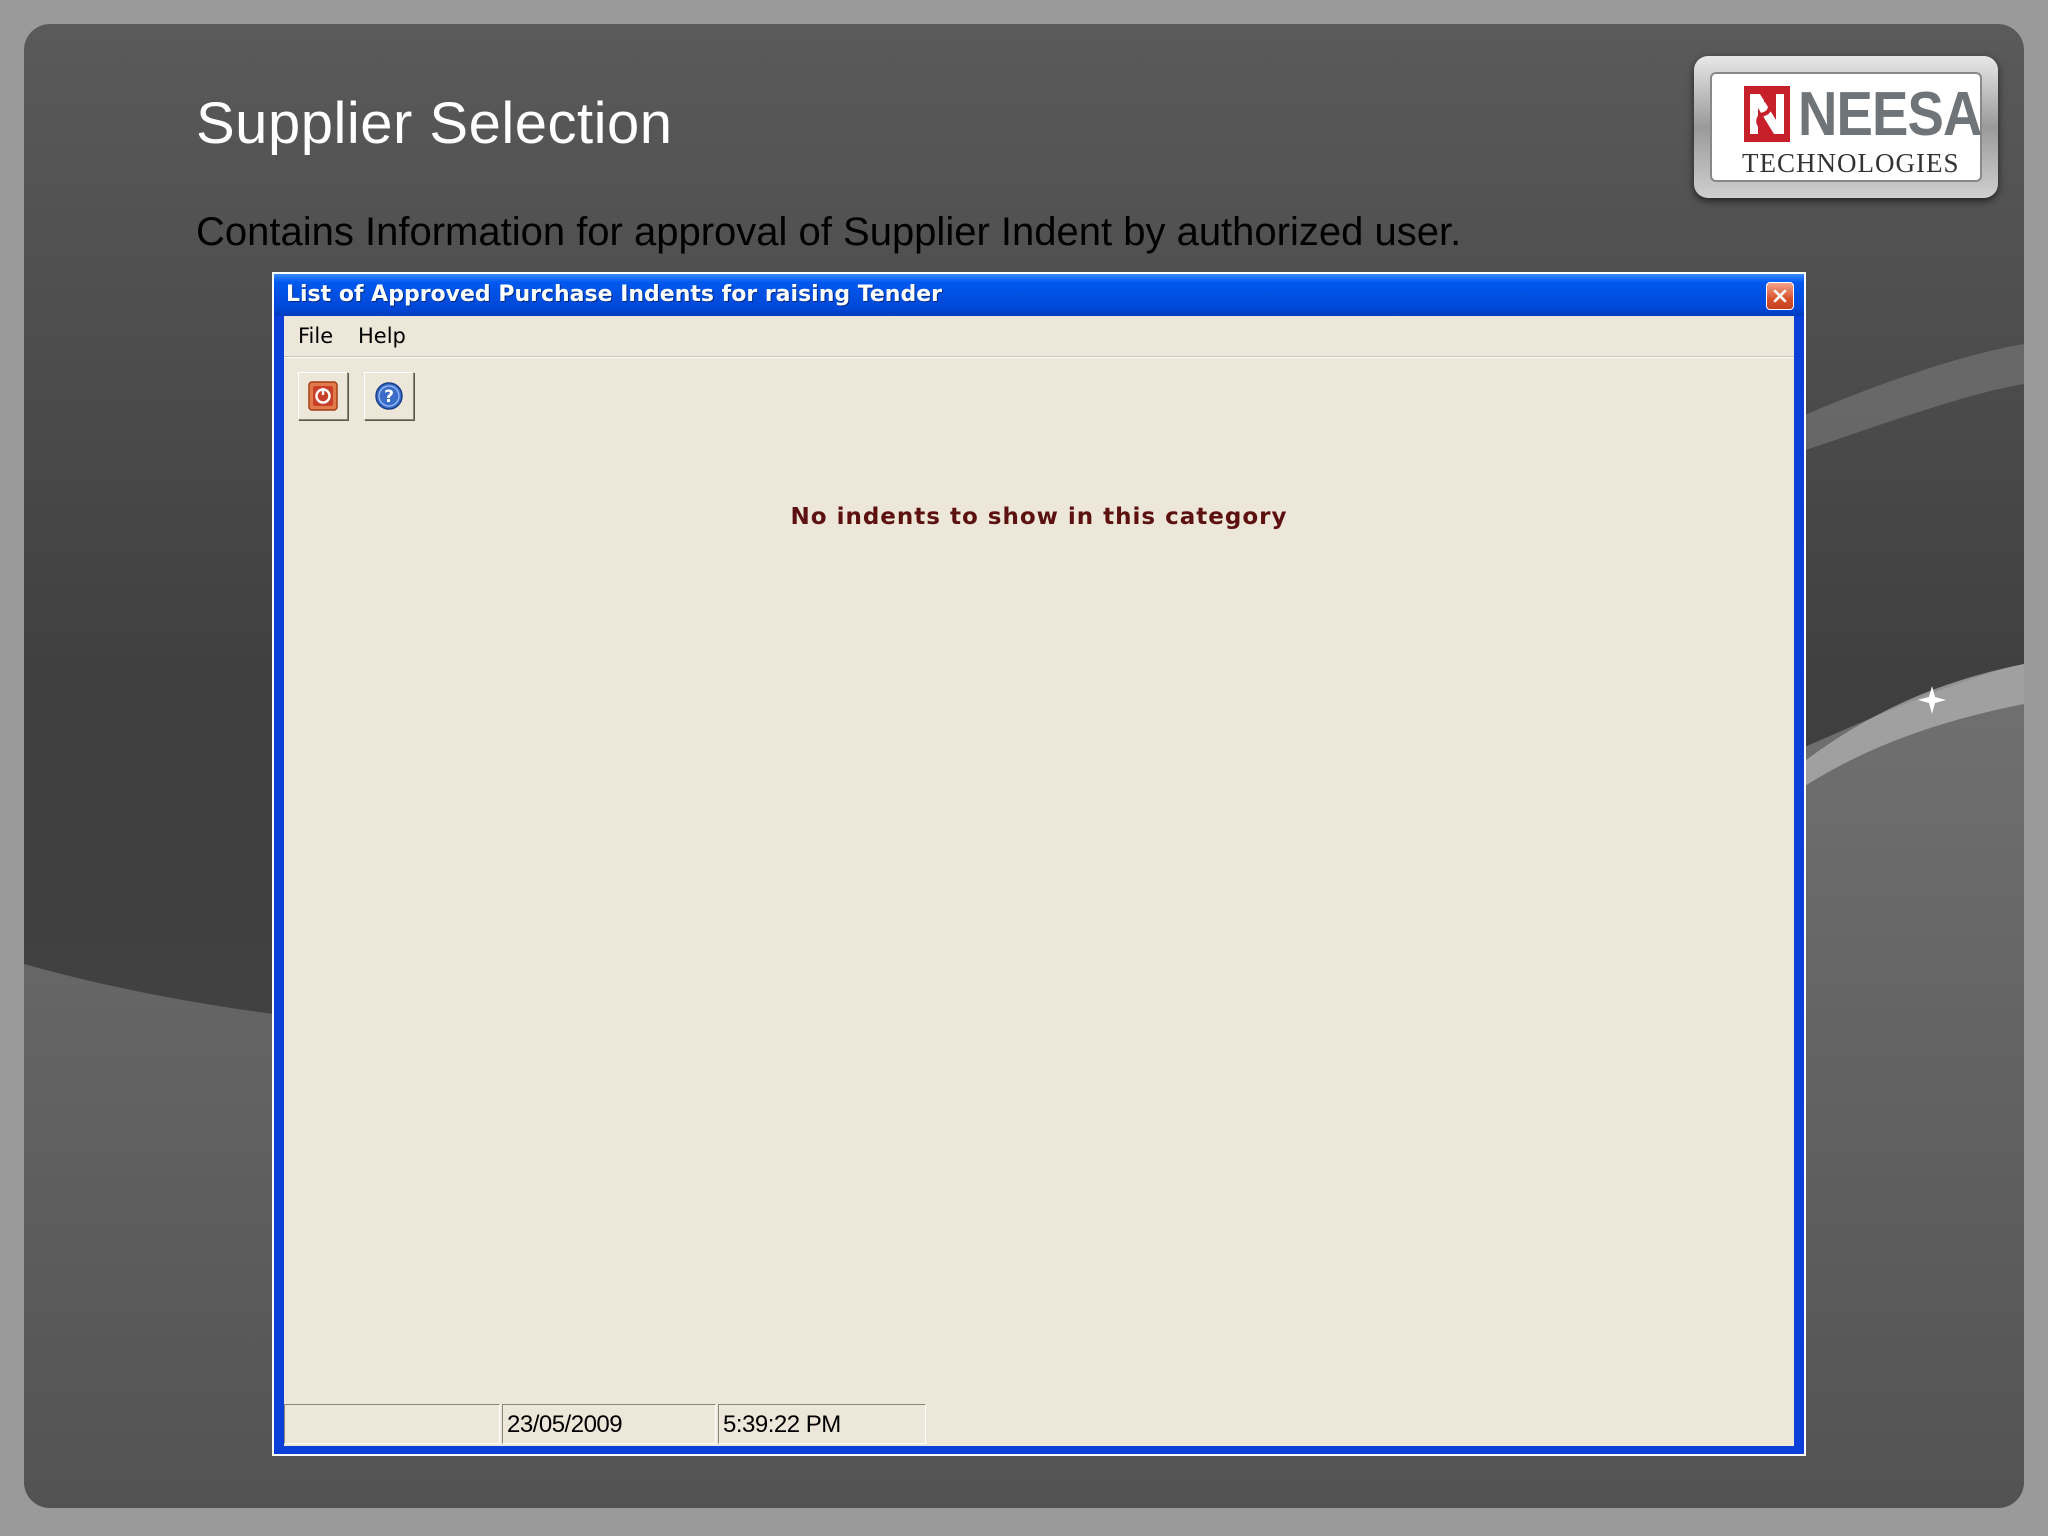 The image size is (2048, 1536). I want to click on exit-button, so click(323, 396).